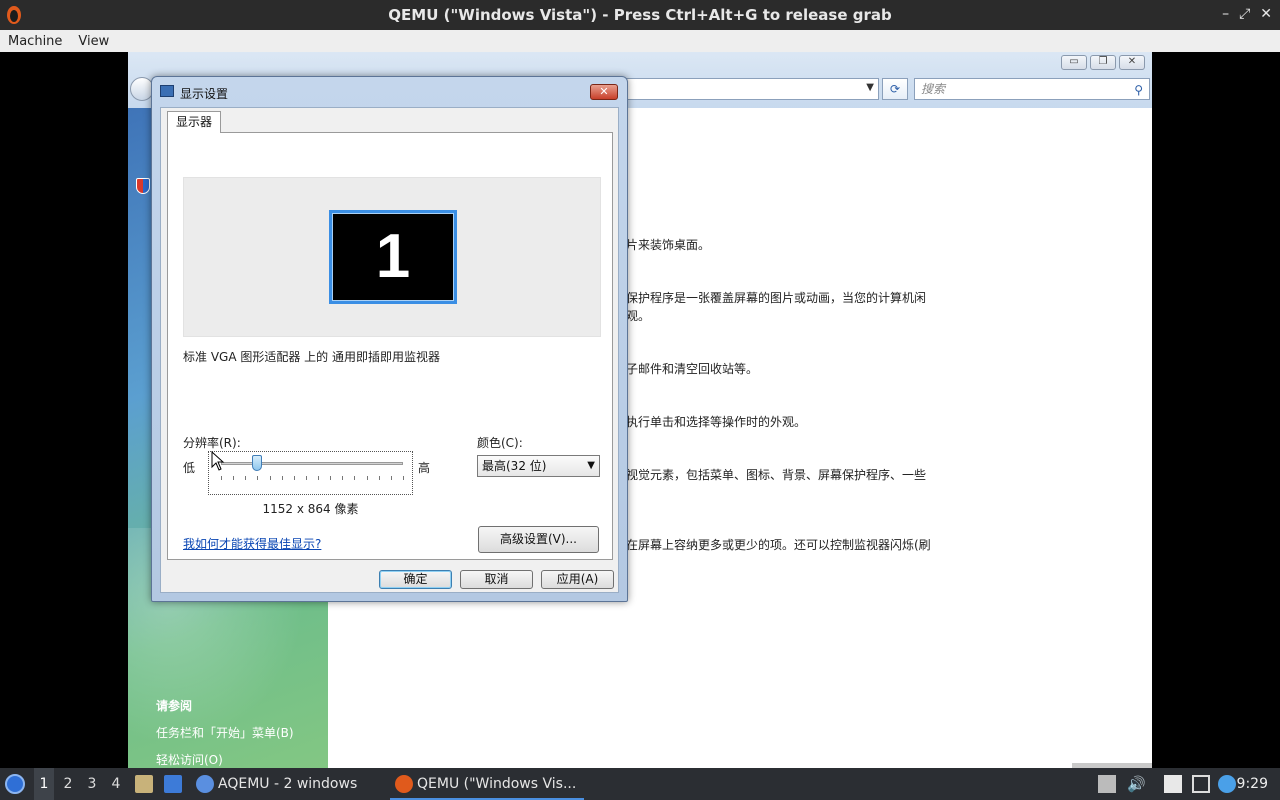  Describe the element at coordinates (496, 579) in the screenshot. I see `cancel-button: 取消` at that location.